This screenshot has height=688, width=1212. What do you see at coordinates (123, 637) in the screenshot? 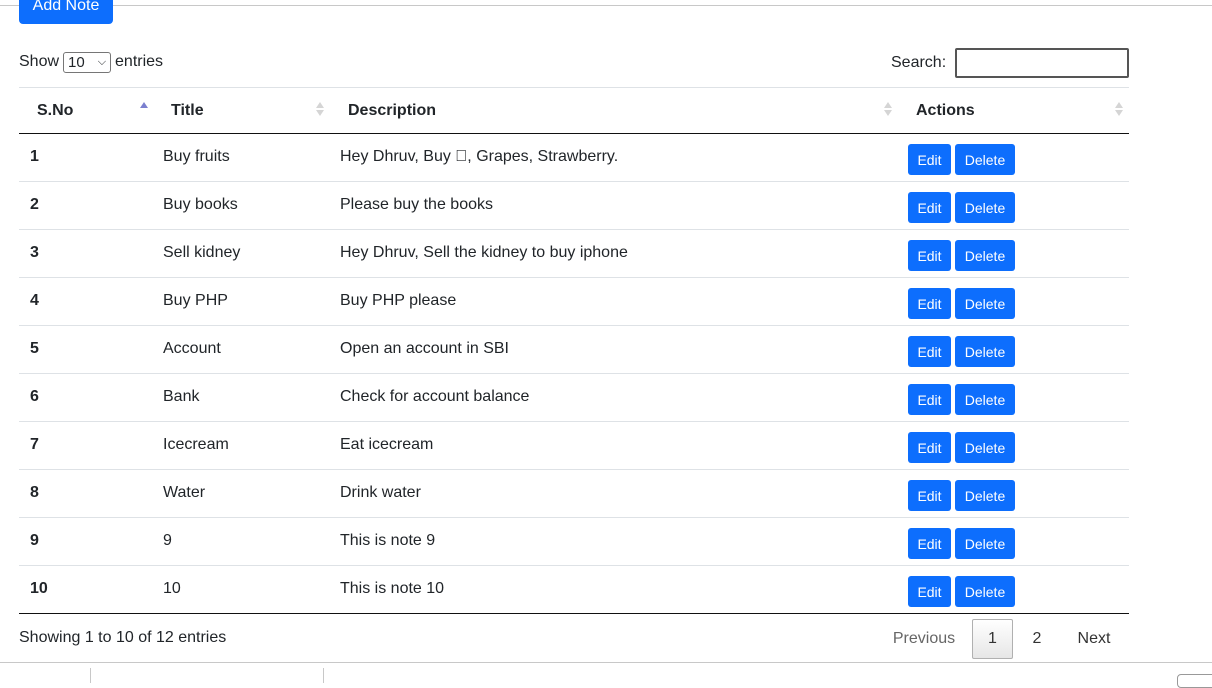
I see `table-info: Showing 1 to 10 of 12 entries` at bounding box center [123, 637].